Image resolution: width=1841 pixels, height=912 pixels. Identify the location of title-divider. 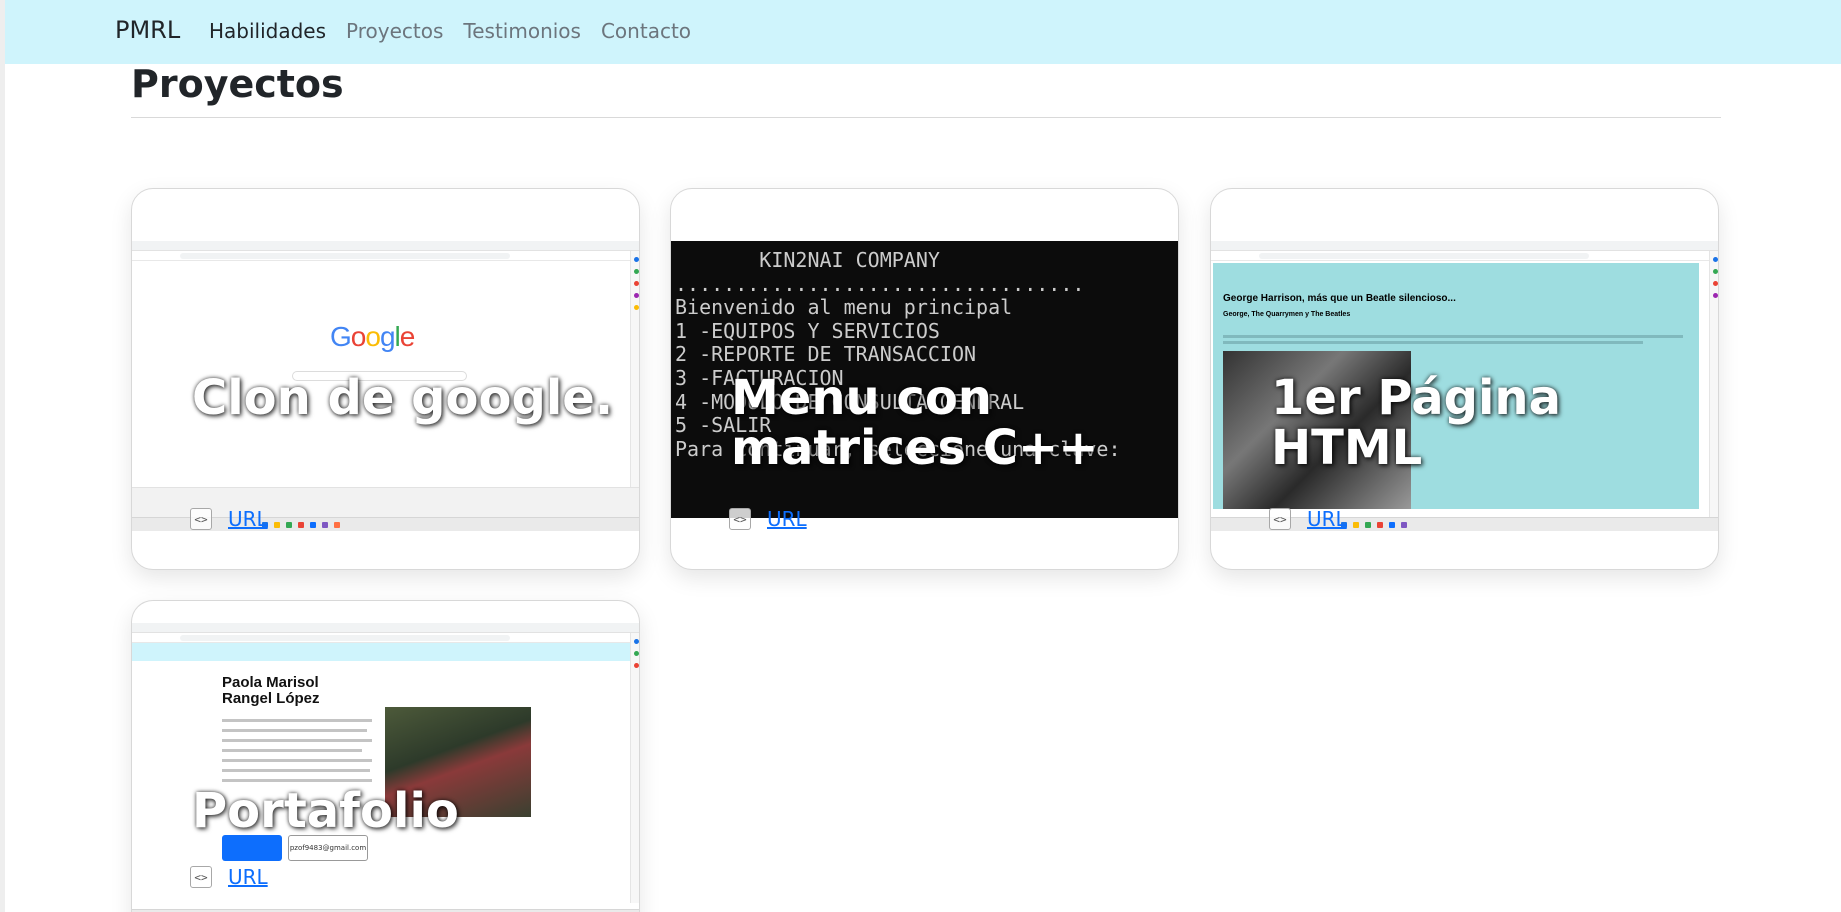
(926, 117).